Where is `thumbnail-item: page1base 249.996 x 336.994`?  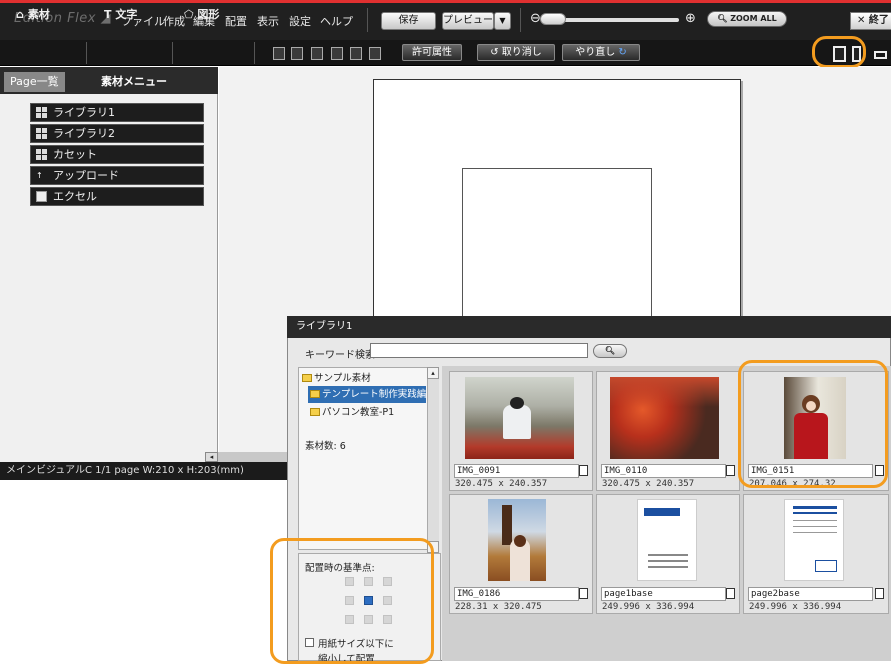
thumbnail-item: page1base 249.996 x 336.994 is located at coordinates (668, 554).